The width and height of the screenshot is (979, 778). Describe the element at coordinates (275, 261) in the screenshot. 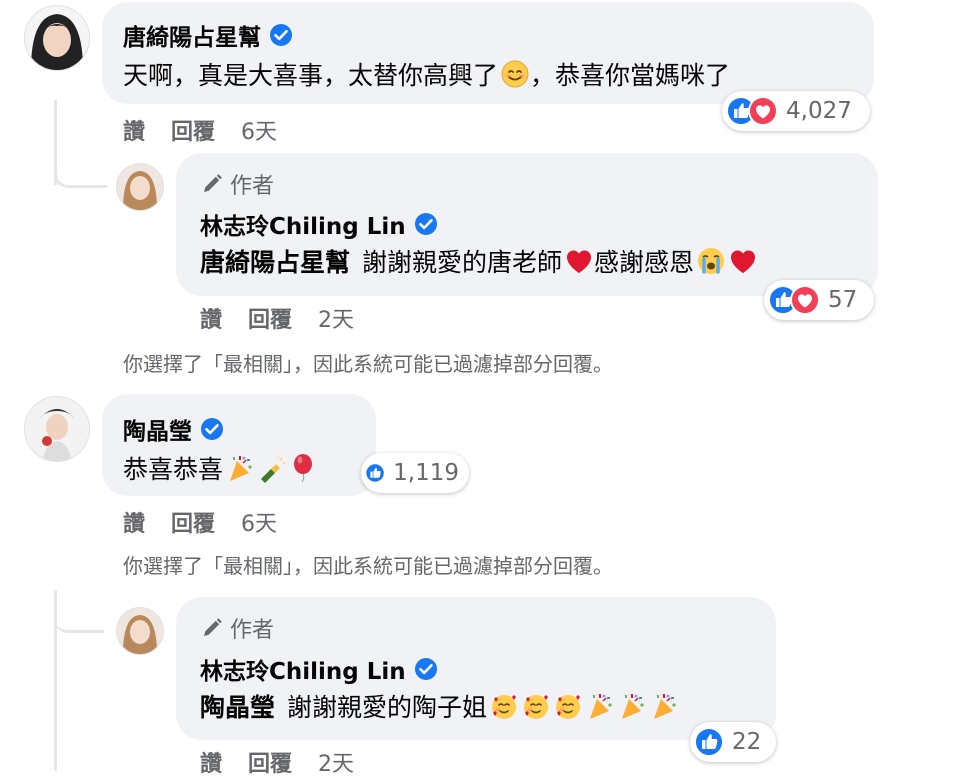

I see `mention-tag: 唐綺陽占星幫` at that location.